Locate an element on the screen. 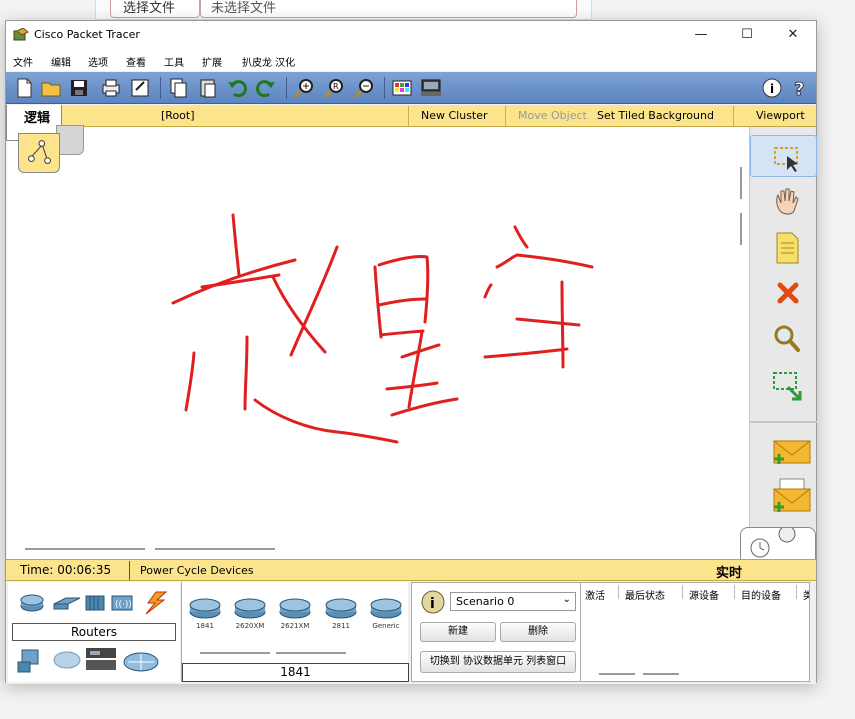  simulation-time: Time: 00:06:35 is located at coordinates (66, 570).